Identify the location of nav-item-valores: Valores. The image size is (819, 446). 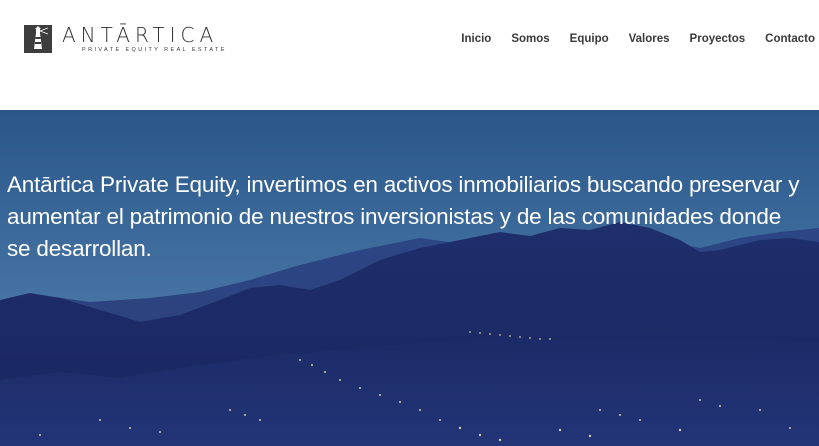
(649, 39).